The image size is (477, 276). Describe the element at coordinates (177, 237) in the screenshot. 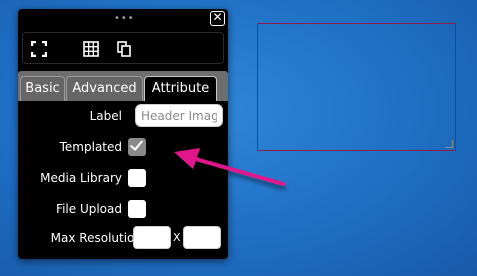

I see `resolution-separator: X` at that location.